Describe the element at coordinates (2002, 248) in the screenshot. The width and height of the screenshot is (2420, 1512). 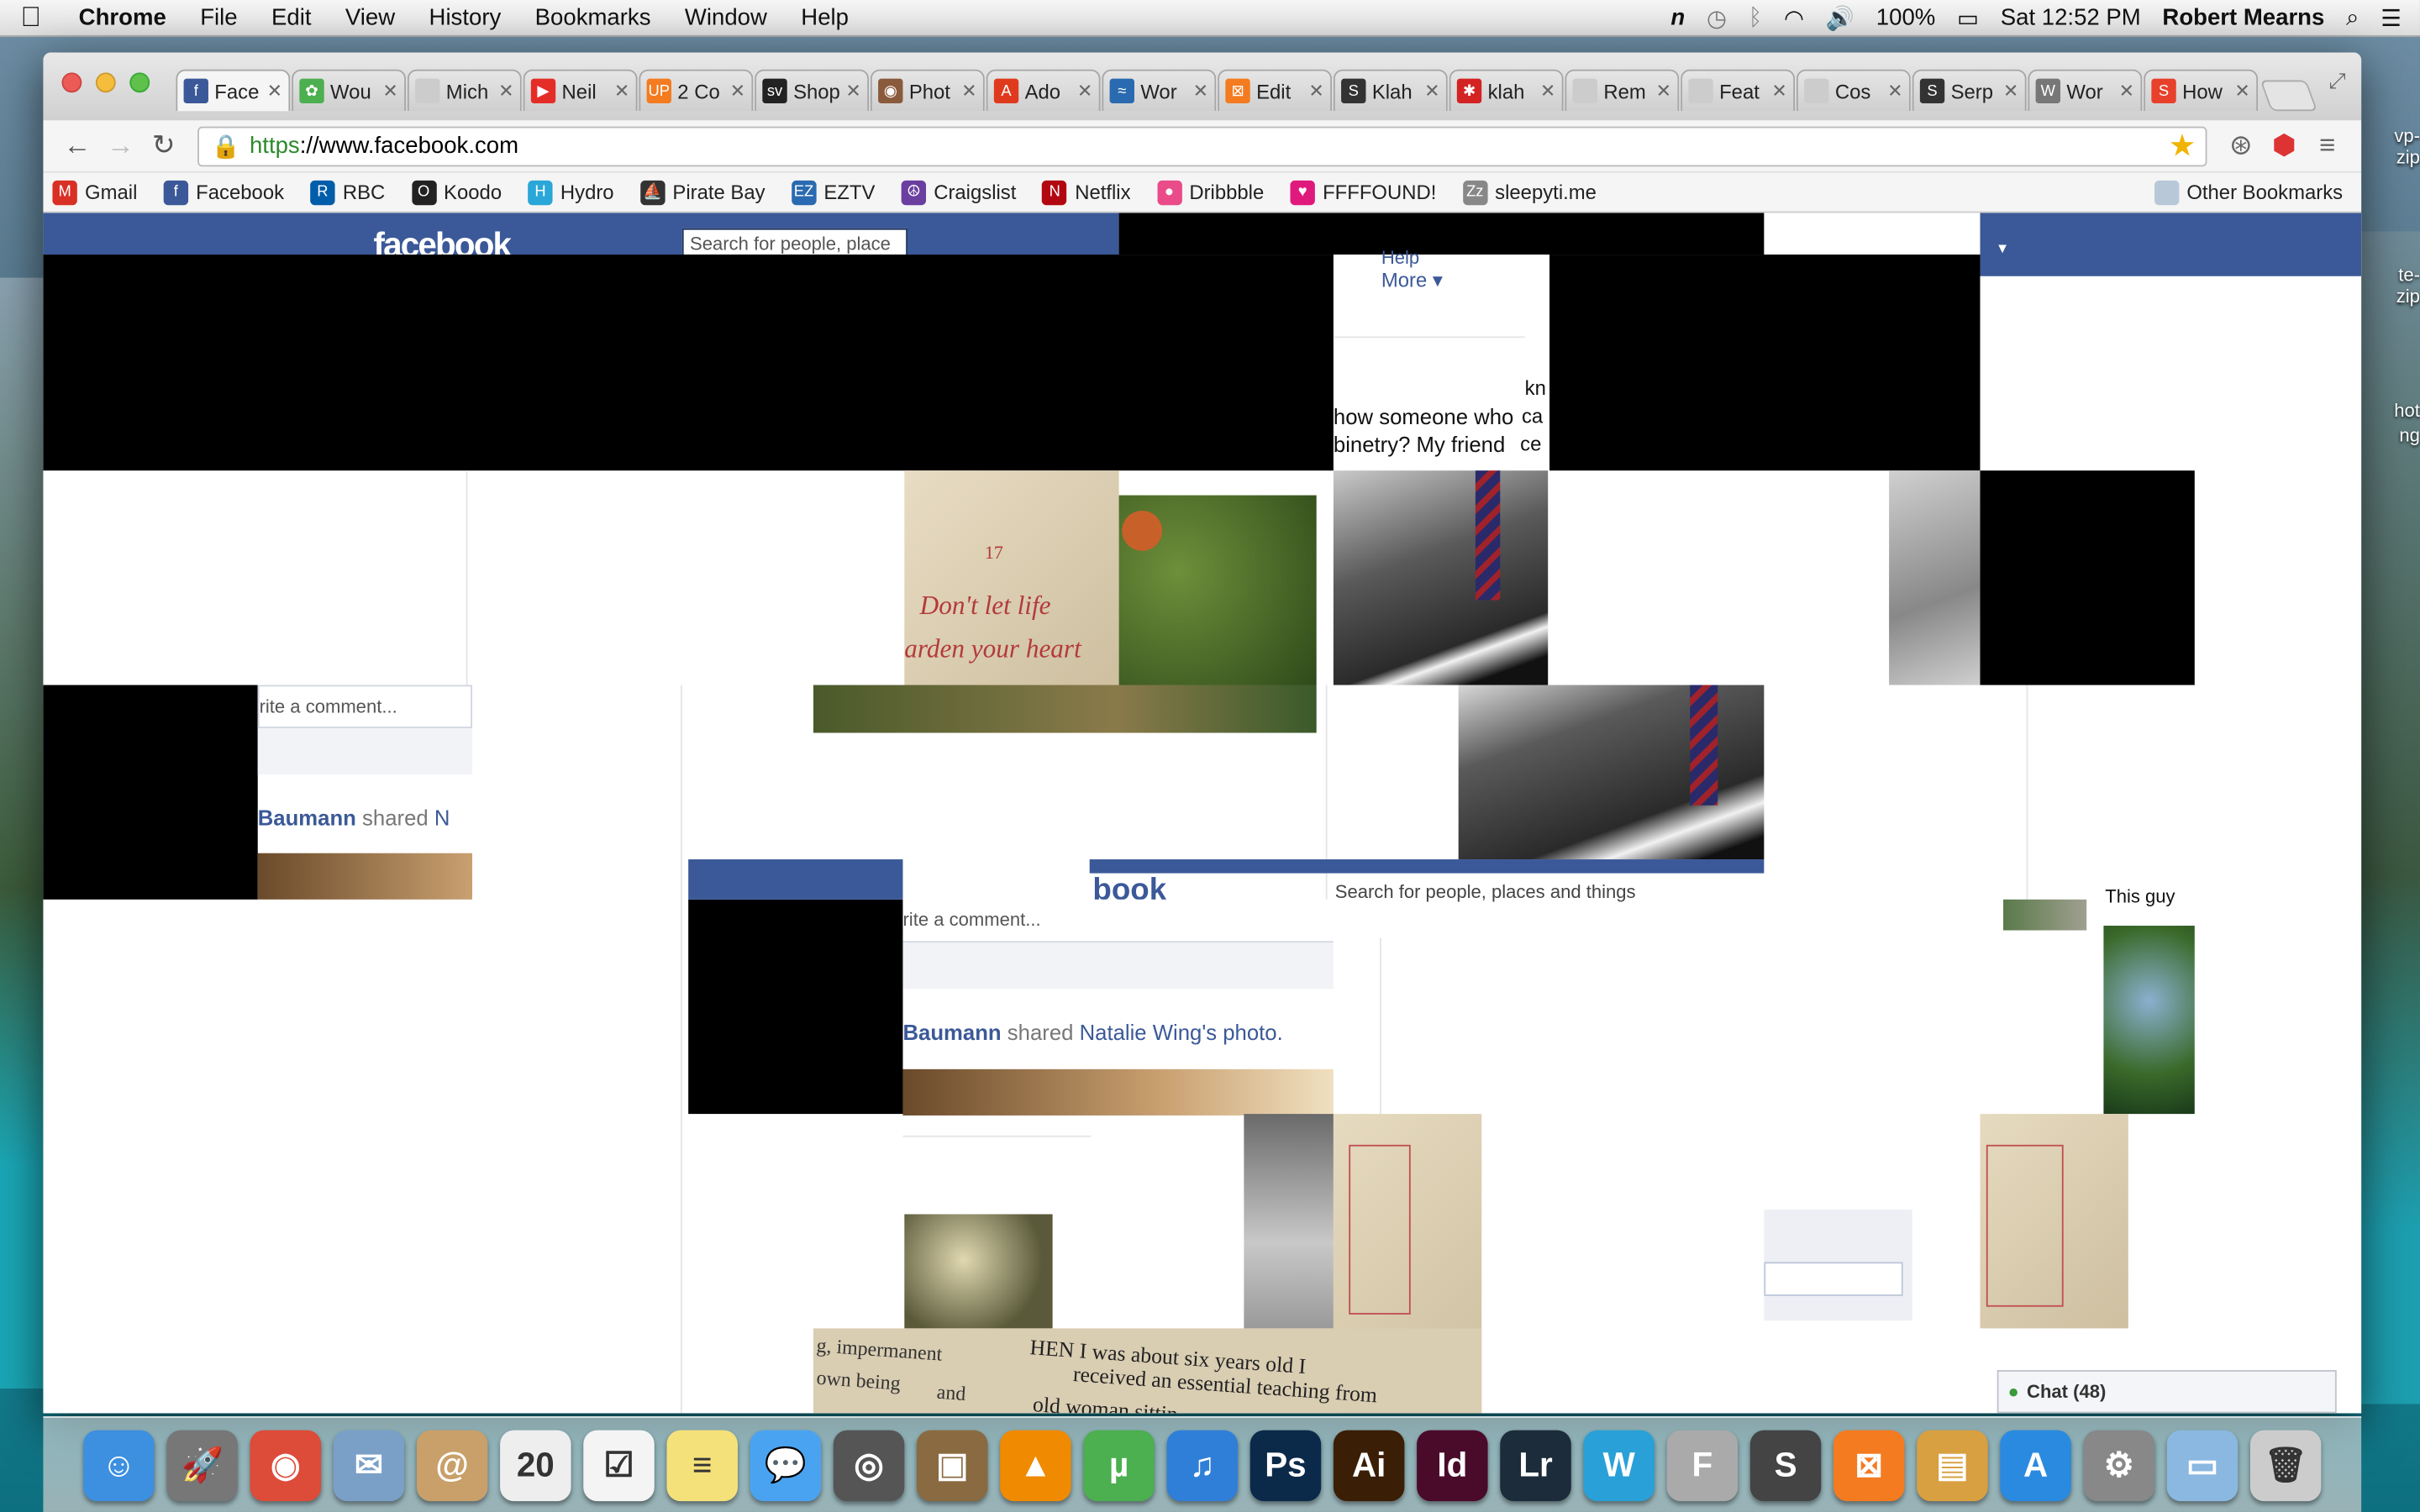
I see `account-dropdown-icon: ▼` at that location.